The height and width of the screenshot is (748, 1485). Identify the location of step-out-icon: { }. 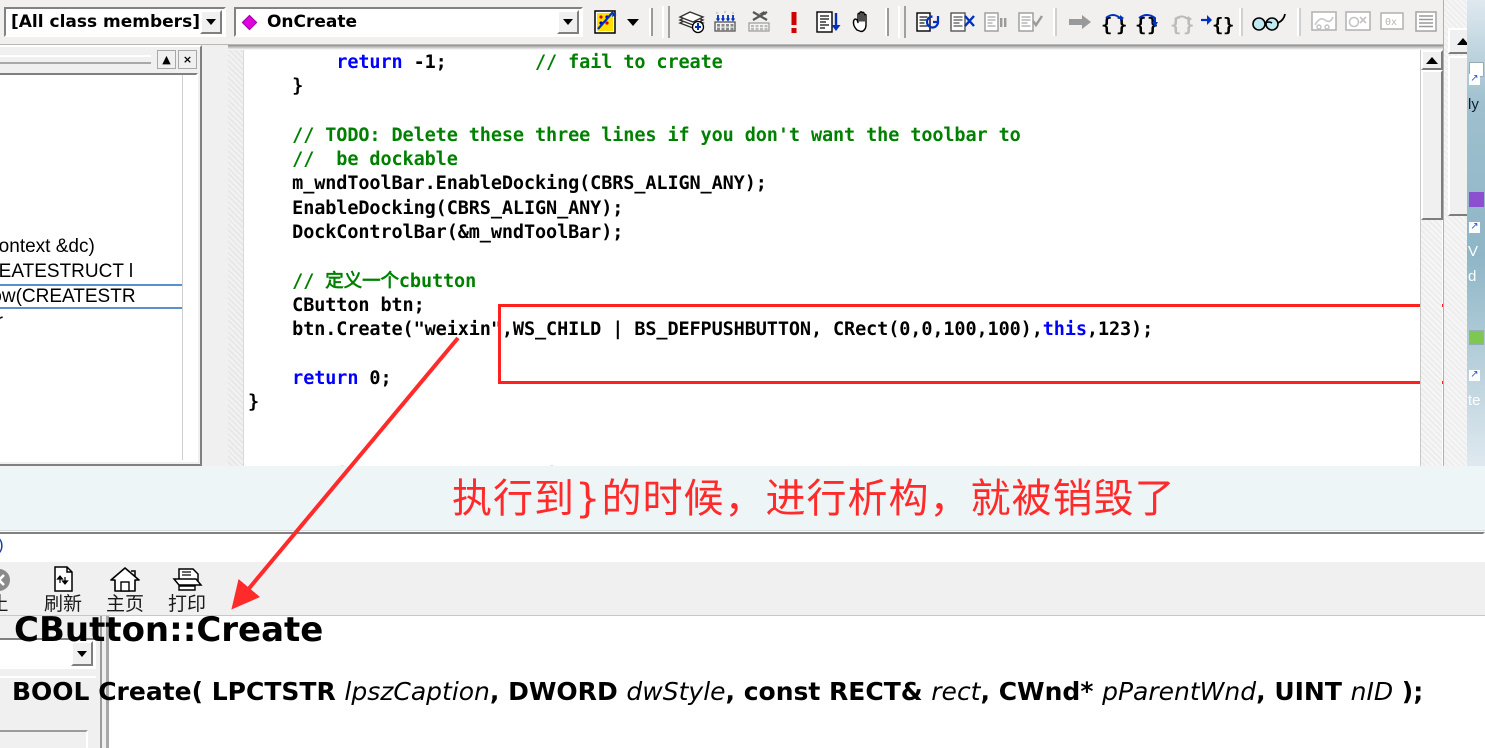
(1182, 22).